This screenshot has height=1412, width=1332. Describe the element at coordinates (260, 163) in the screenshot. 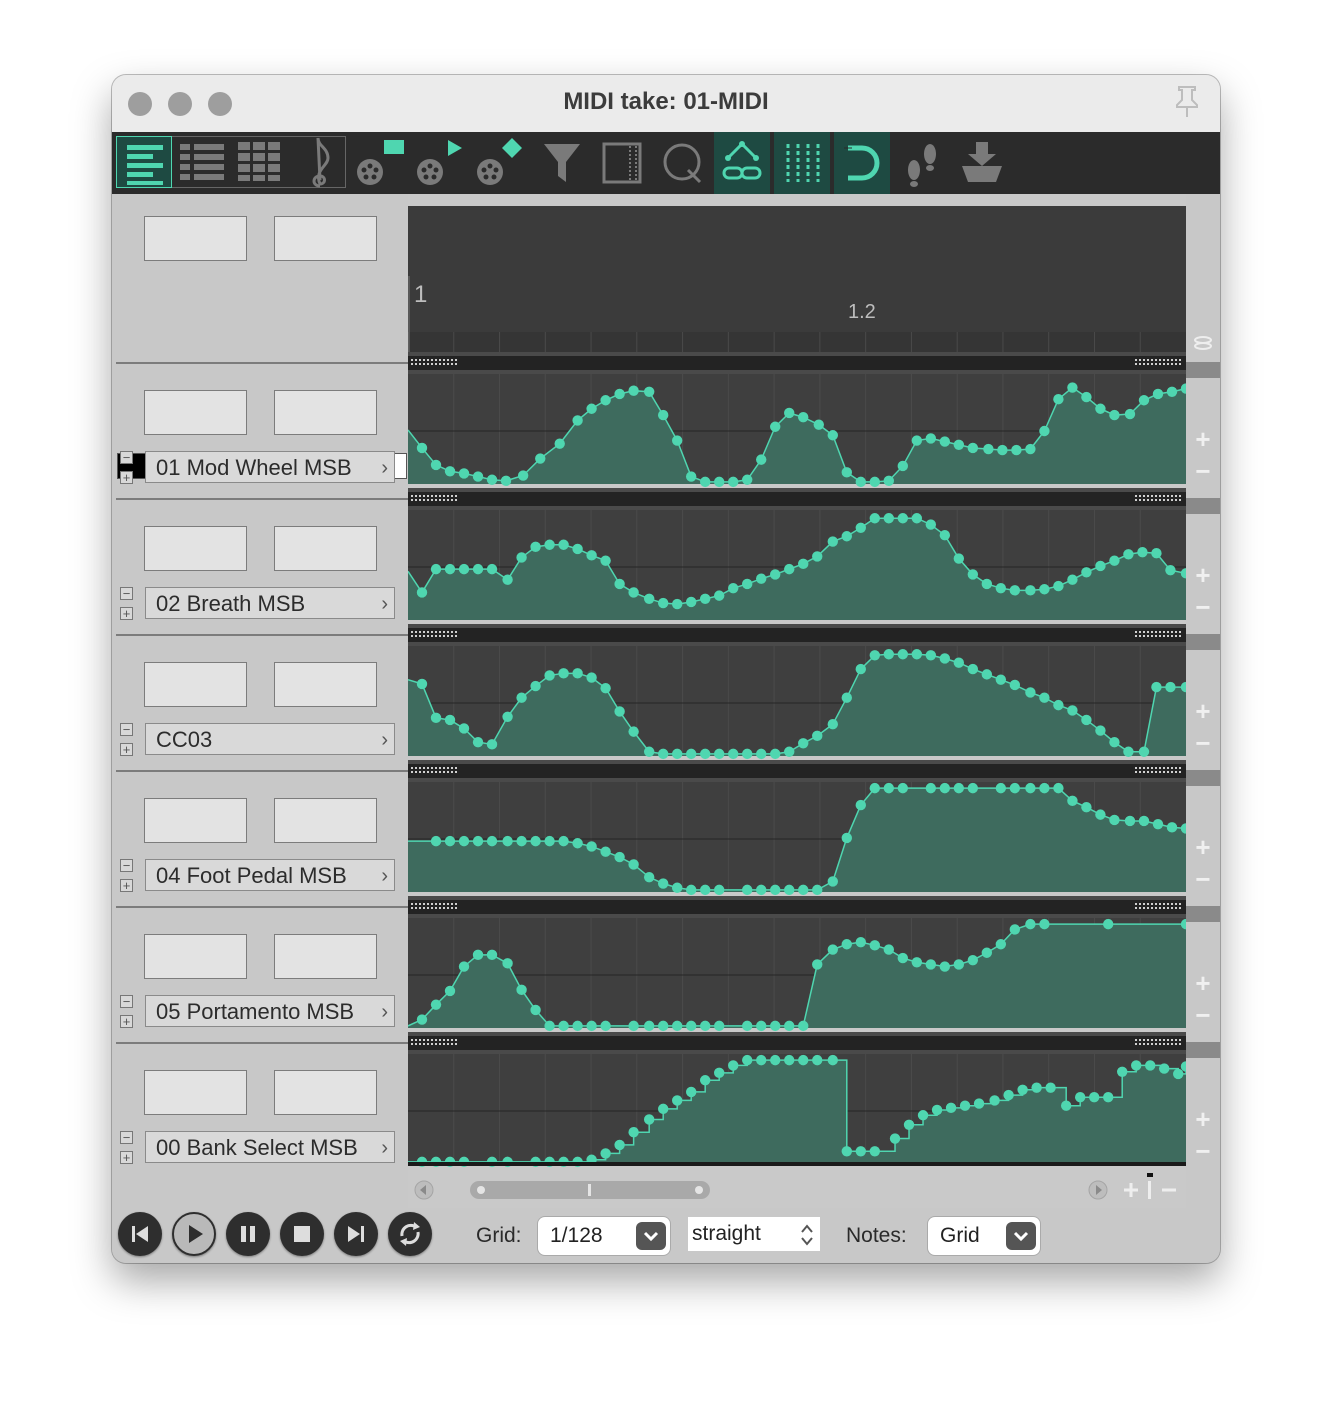

I see `event-list-view-icon` at that location.